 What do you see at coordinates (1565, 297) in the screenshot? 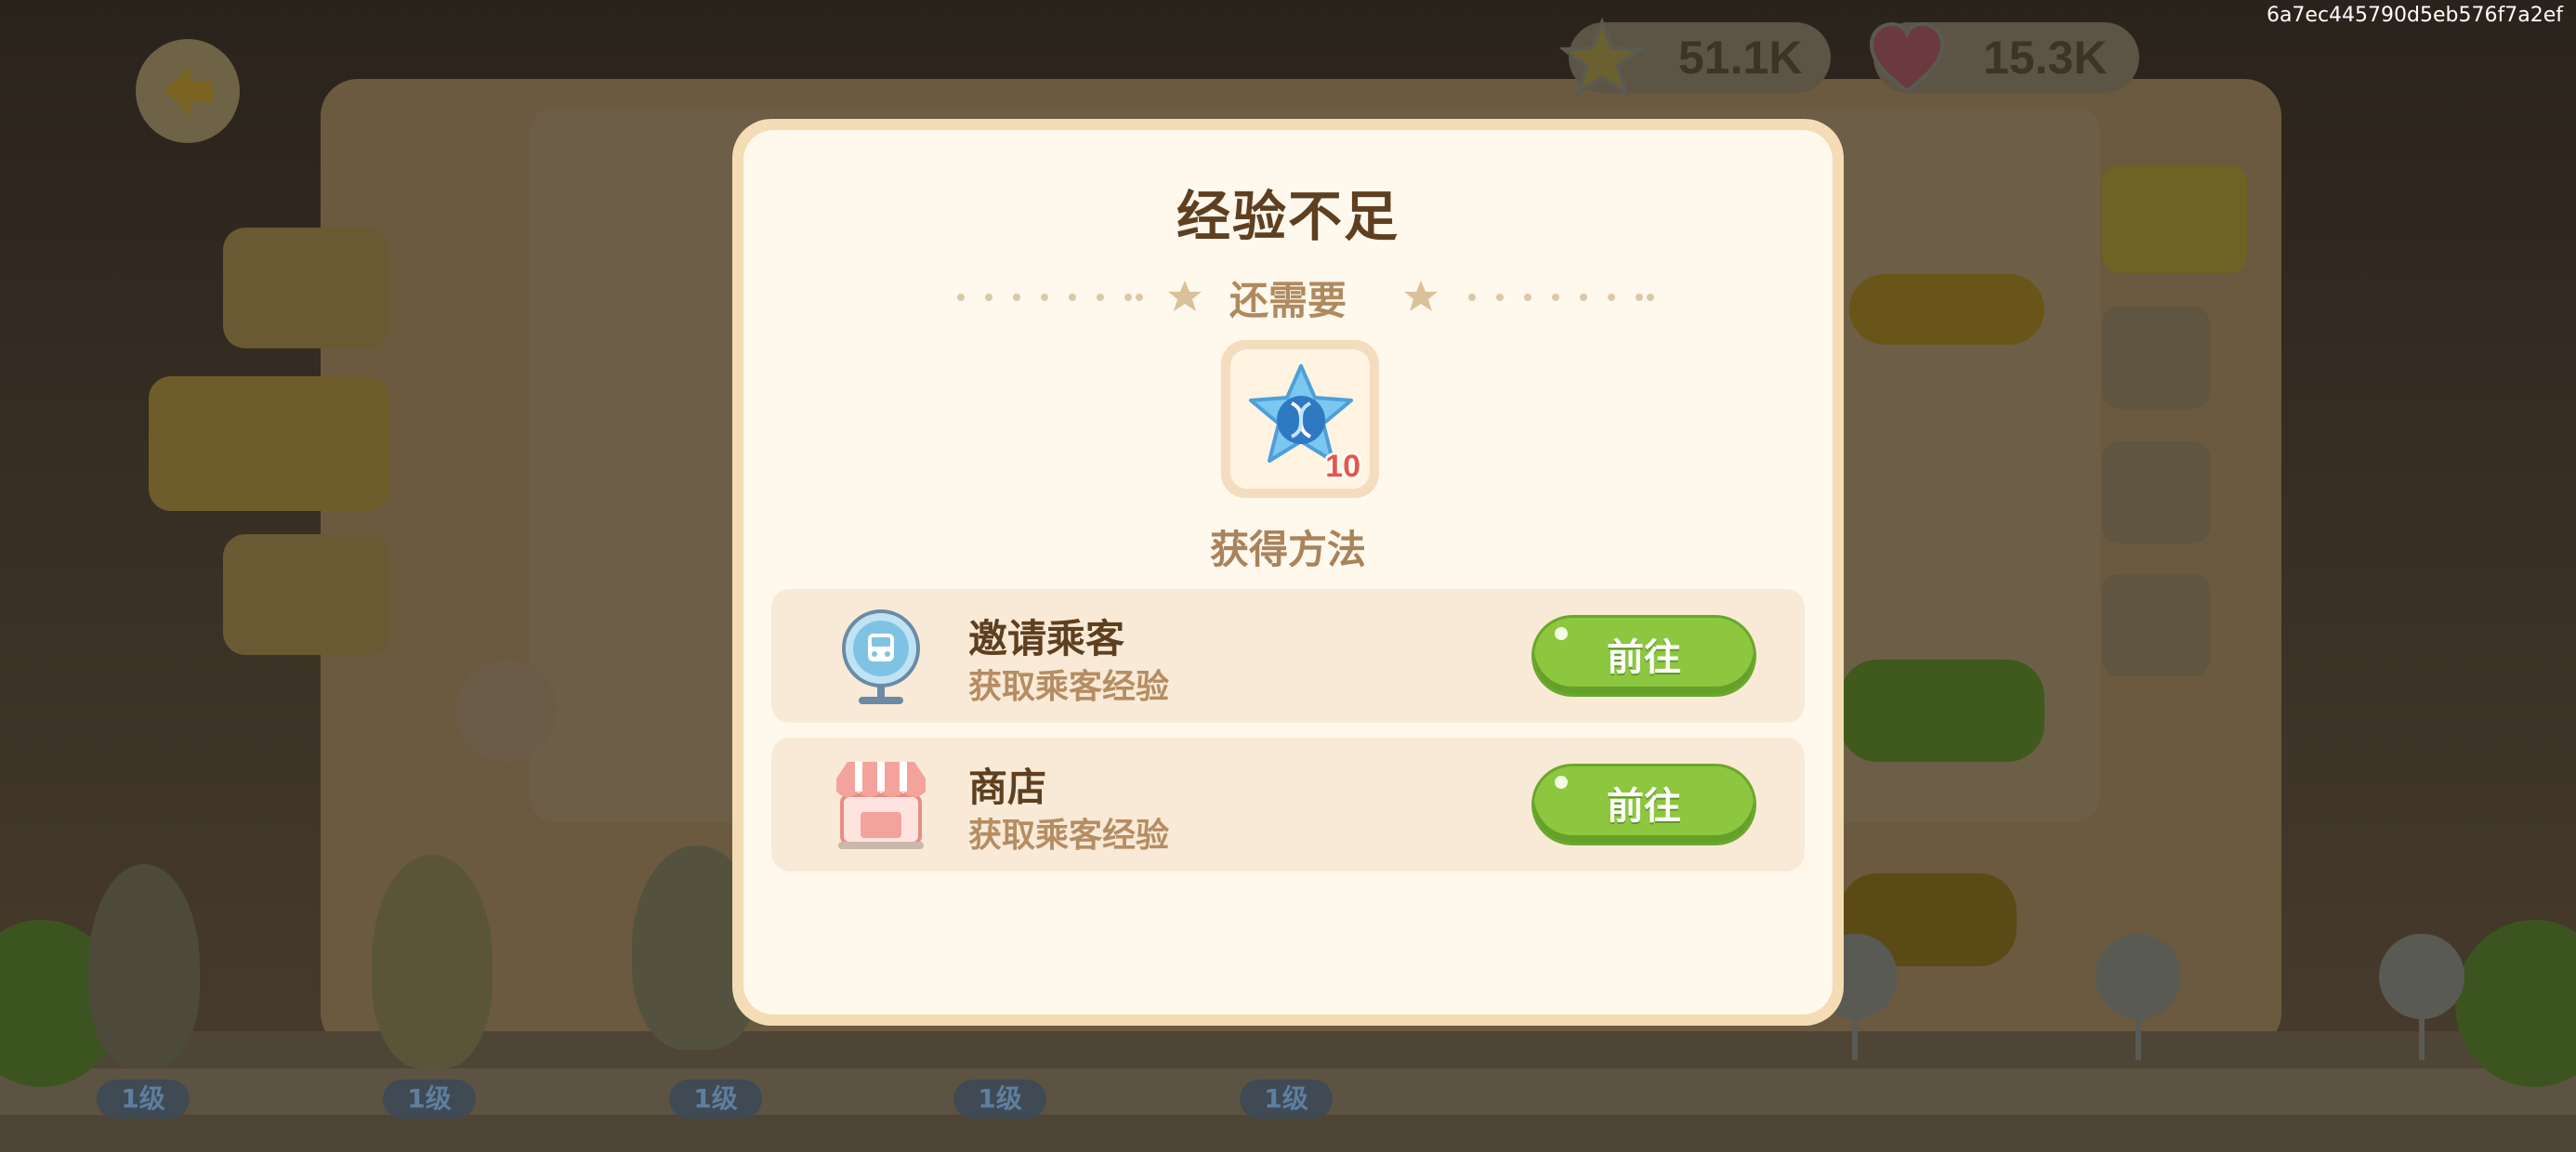
I see `divider-dots-right` at bounding box center [1565, 297].